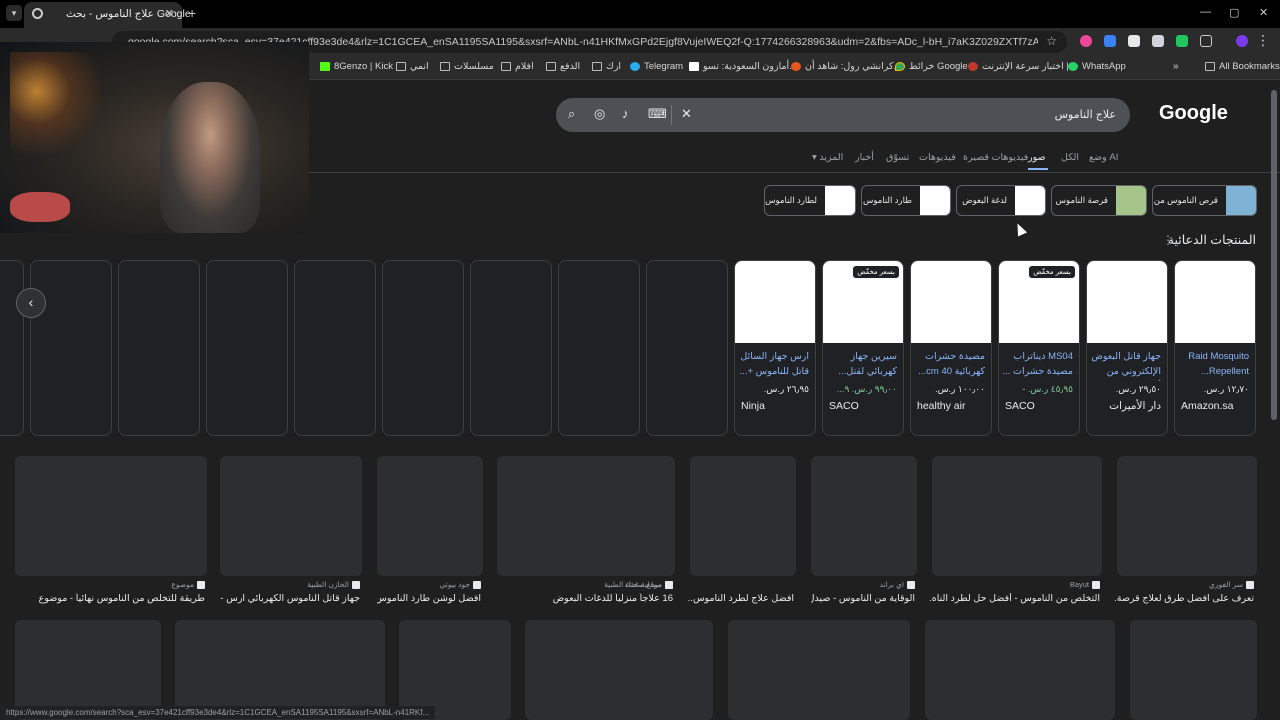 The width and height of the screenshot is (1280, 720). What do you see at coordinates (584, 598) in the screenshot?
I see `result-caption: 16 علاجاً منزلياً للدغات البعوض` at bounding box center [584, 598].